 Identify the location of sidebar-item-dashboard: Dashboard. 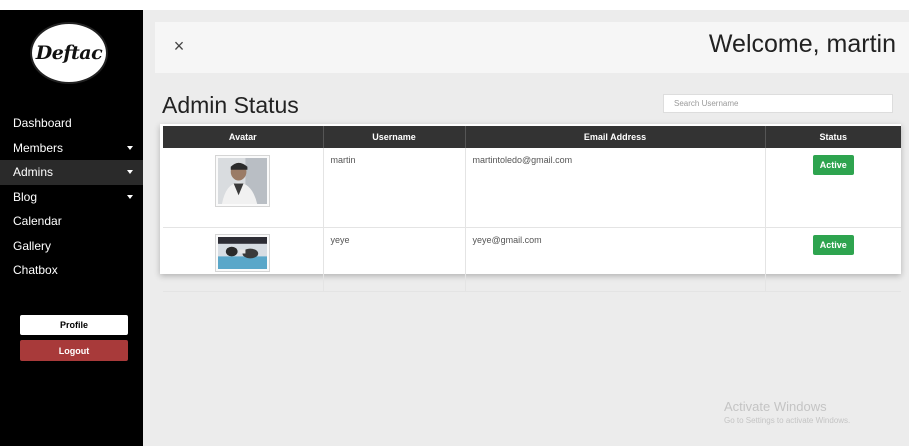
(71, 123).